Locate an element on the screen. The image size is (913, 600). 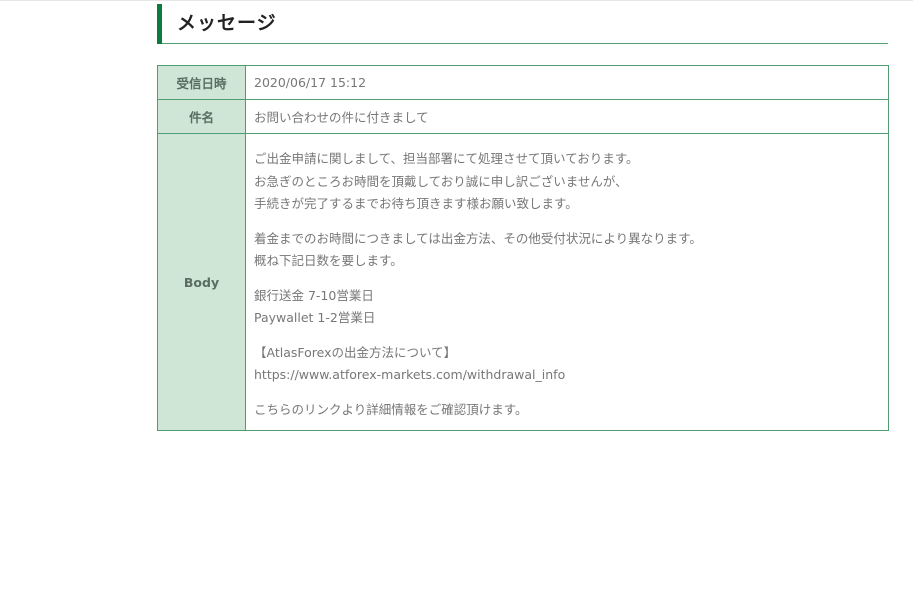
body-line: 概ね下記日数を要します。 is located at coordinates (328, 260).